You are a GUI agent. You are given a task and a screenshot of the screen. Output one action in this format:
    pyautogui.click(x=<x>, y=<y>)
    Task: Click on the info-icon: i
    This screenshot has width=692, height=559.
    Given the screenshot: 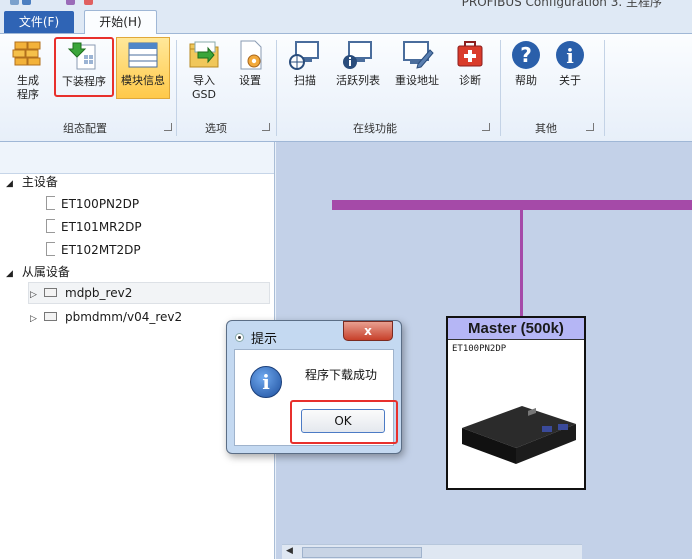 What is the action you would take?
    pyautogui.click(x=570, y=55)
    